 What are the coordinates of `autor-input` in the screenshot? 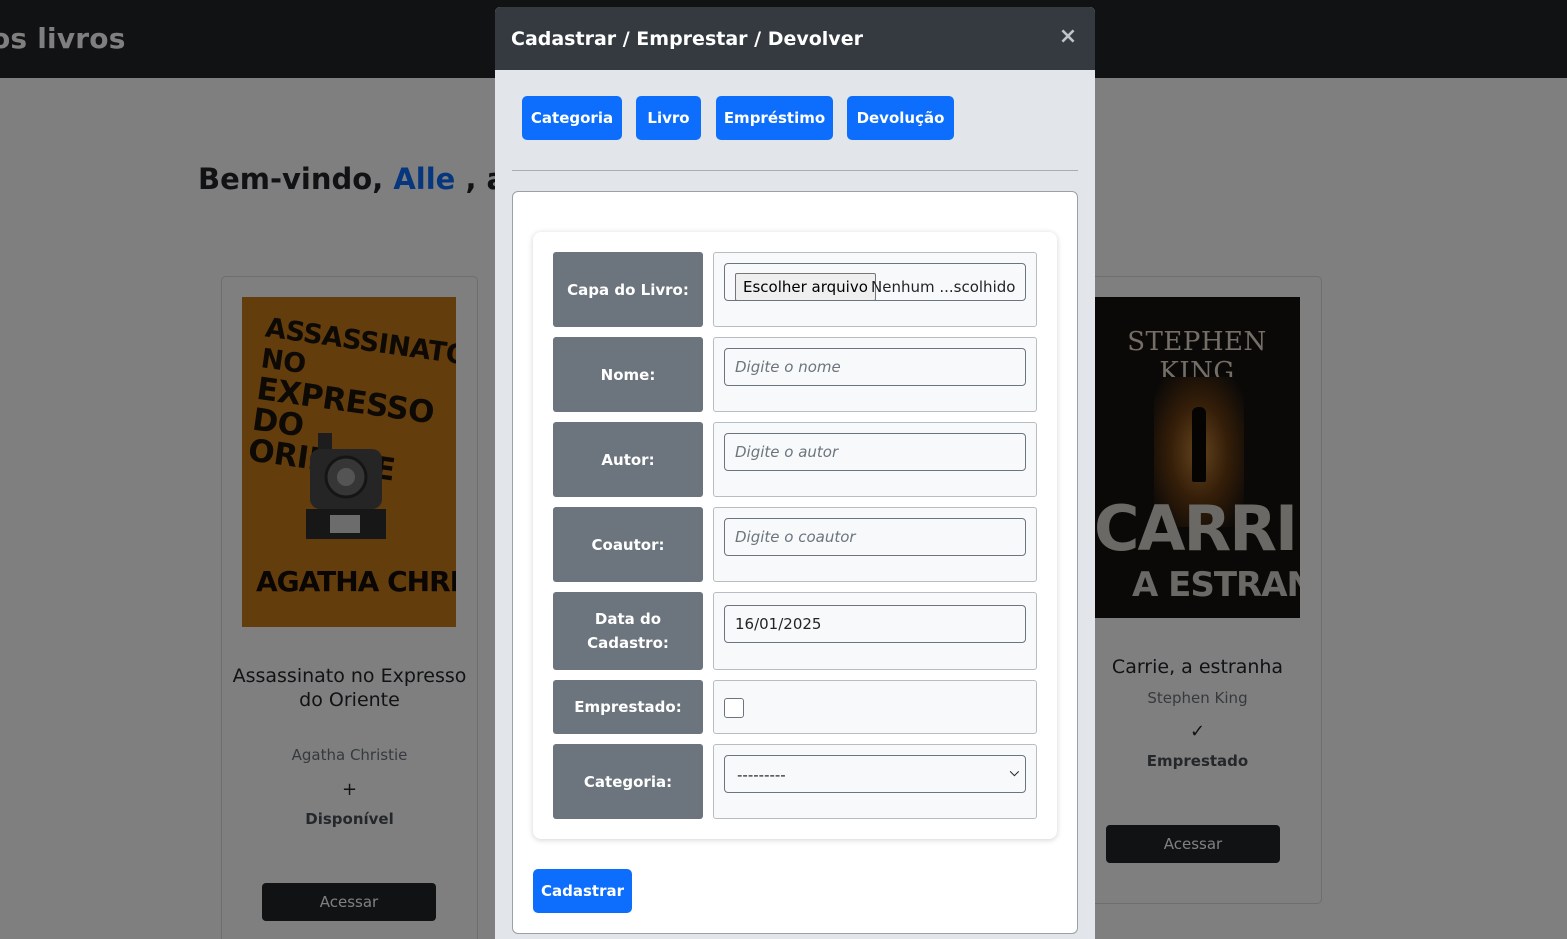 It's located at (875, 452).